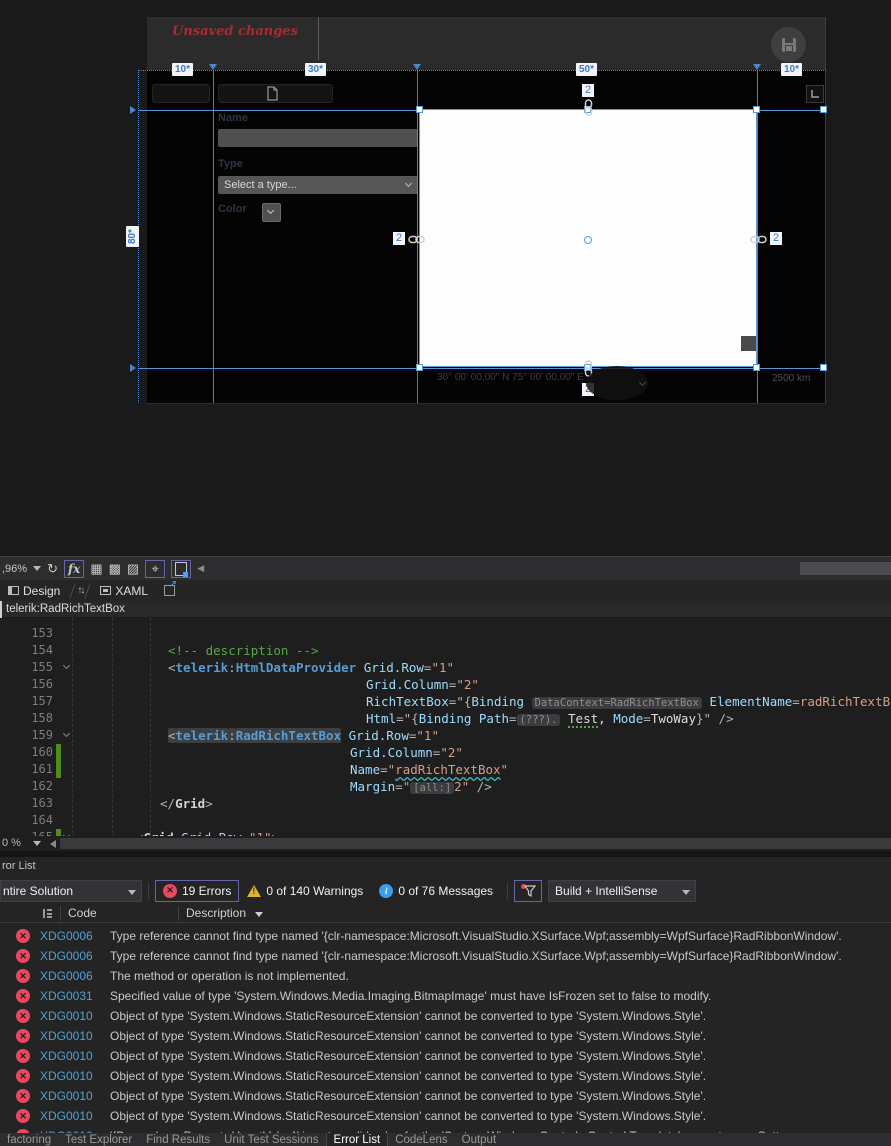 This screenshot has height=1146, width=891. What do you see at coordinates (421, 1139) in the screenshot?
I see `bottom-tab-codelens: CodeLens` at bounding box center [421, 1139].